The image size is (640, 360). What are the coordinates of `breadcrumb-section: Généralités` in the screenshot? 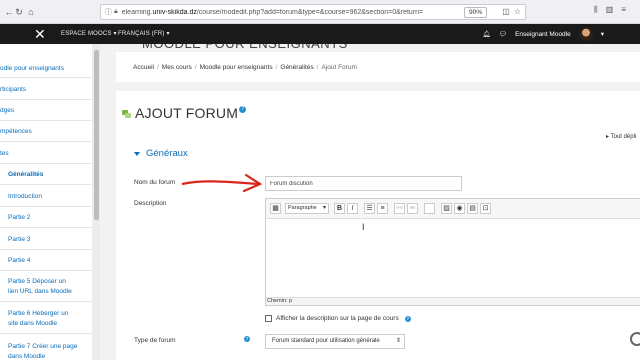 It's located at (296, 67).